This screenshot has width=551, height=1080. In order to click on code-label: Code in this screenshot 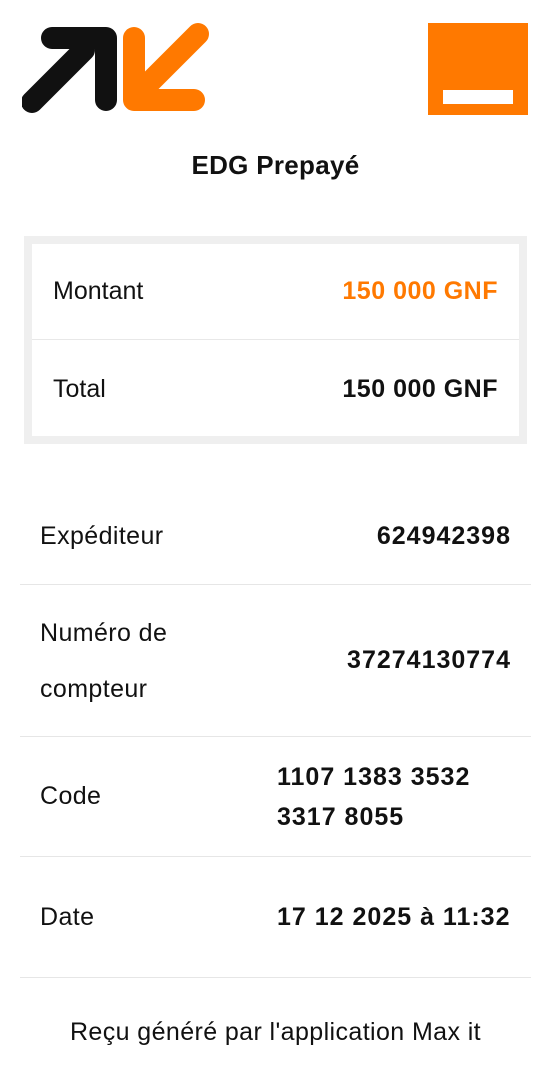, I will do `click(71, 796)`.